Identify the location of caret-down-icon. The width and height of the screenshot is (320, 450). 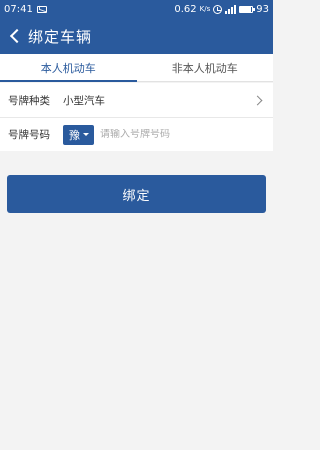
(86, 134).